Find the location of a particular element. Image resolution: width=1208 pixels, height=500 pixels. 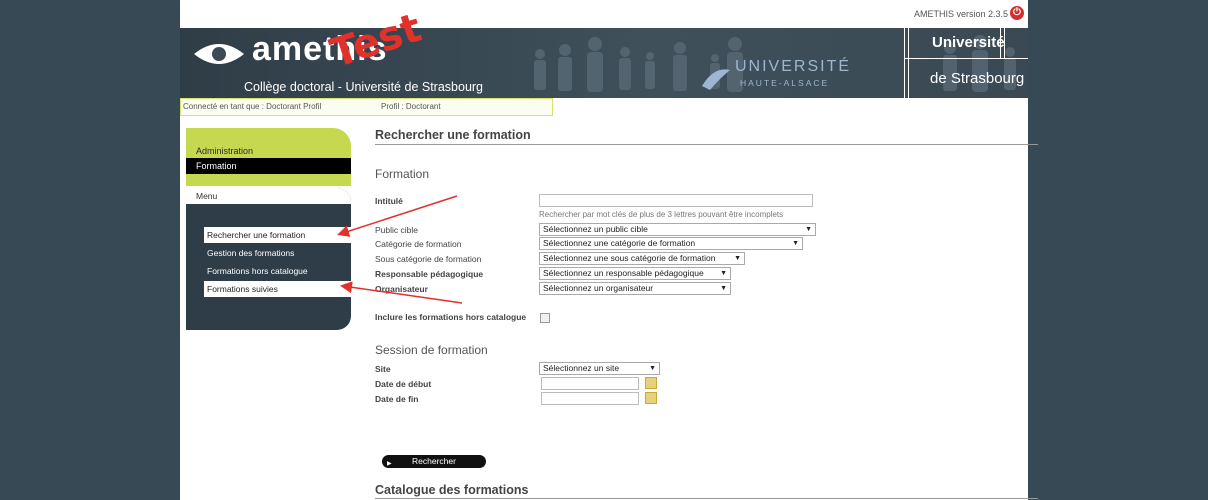

site-select: Sélectionnez un site ▼ is located at coordinates (599, 368).